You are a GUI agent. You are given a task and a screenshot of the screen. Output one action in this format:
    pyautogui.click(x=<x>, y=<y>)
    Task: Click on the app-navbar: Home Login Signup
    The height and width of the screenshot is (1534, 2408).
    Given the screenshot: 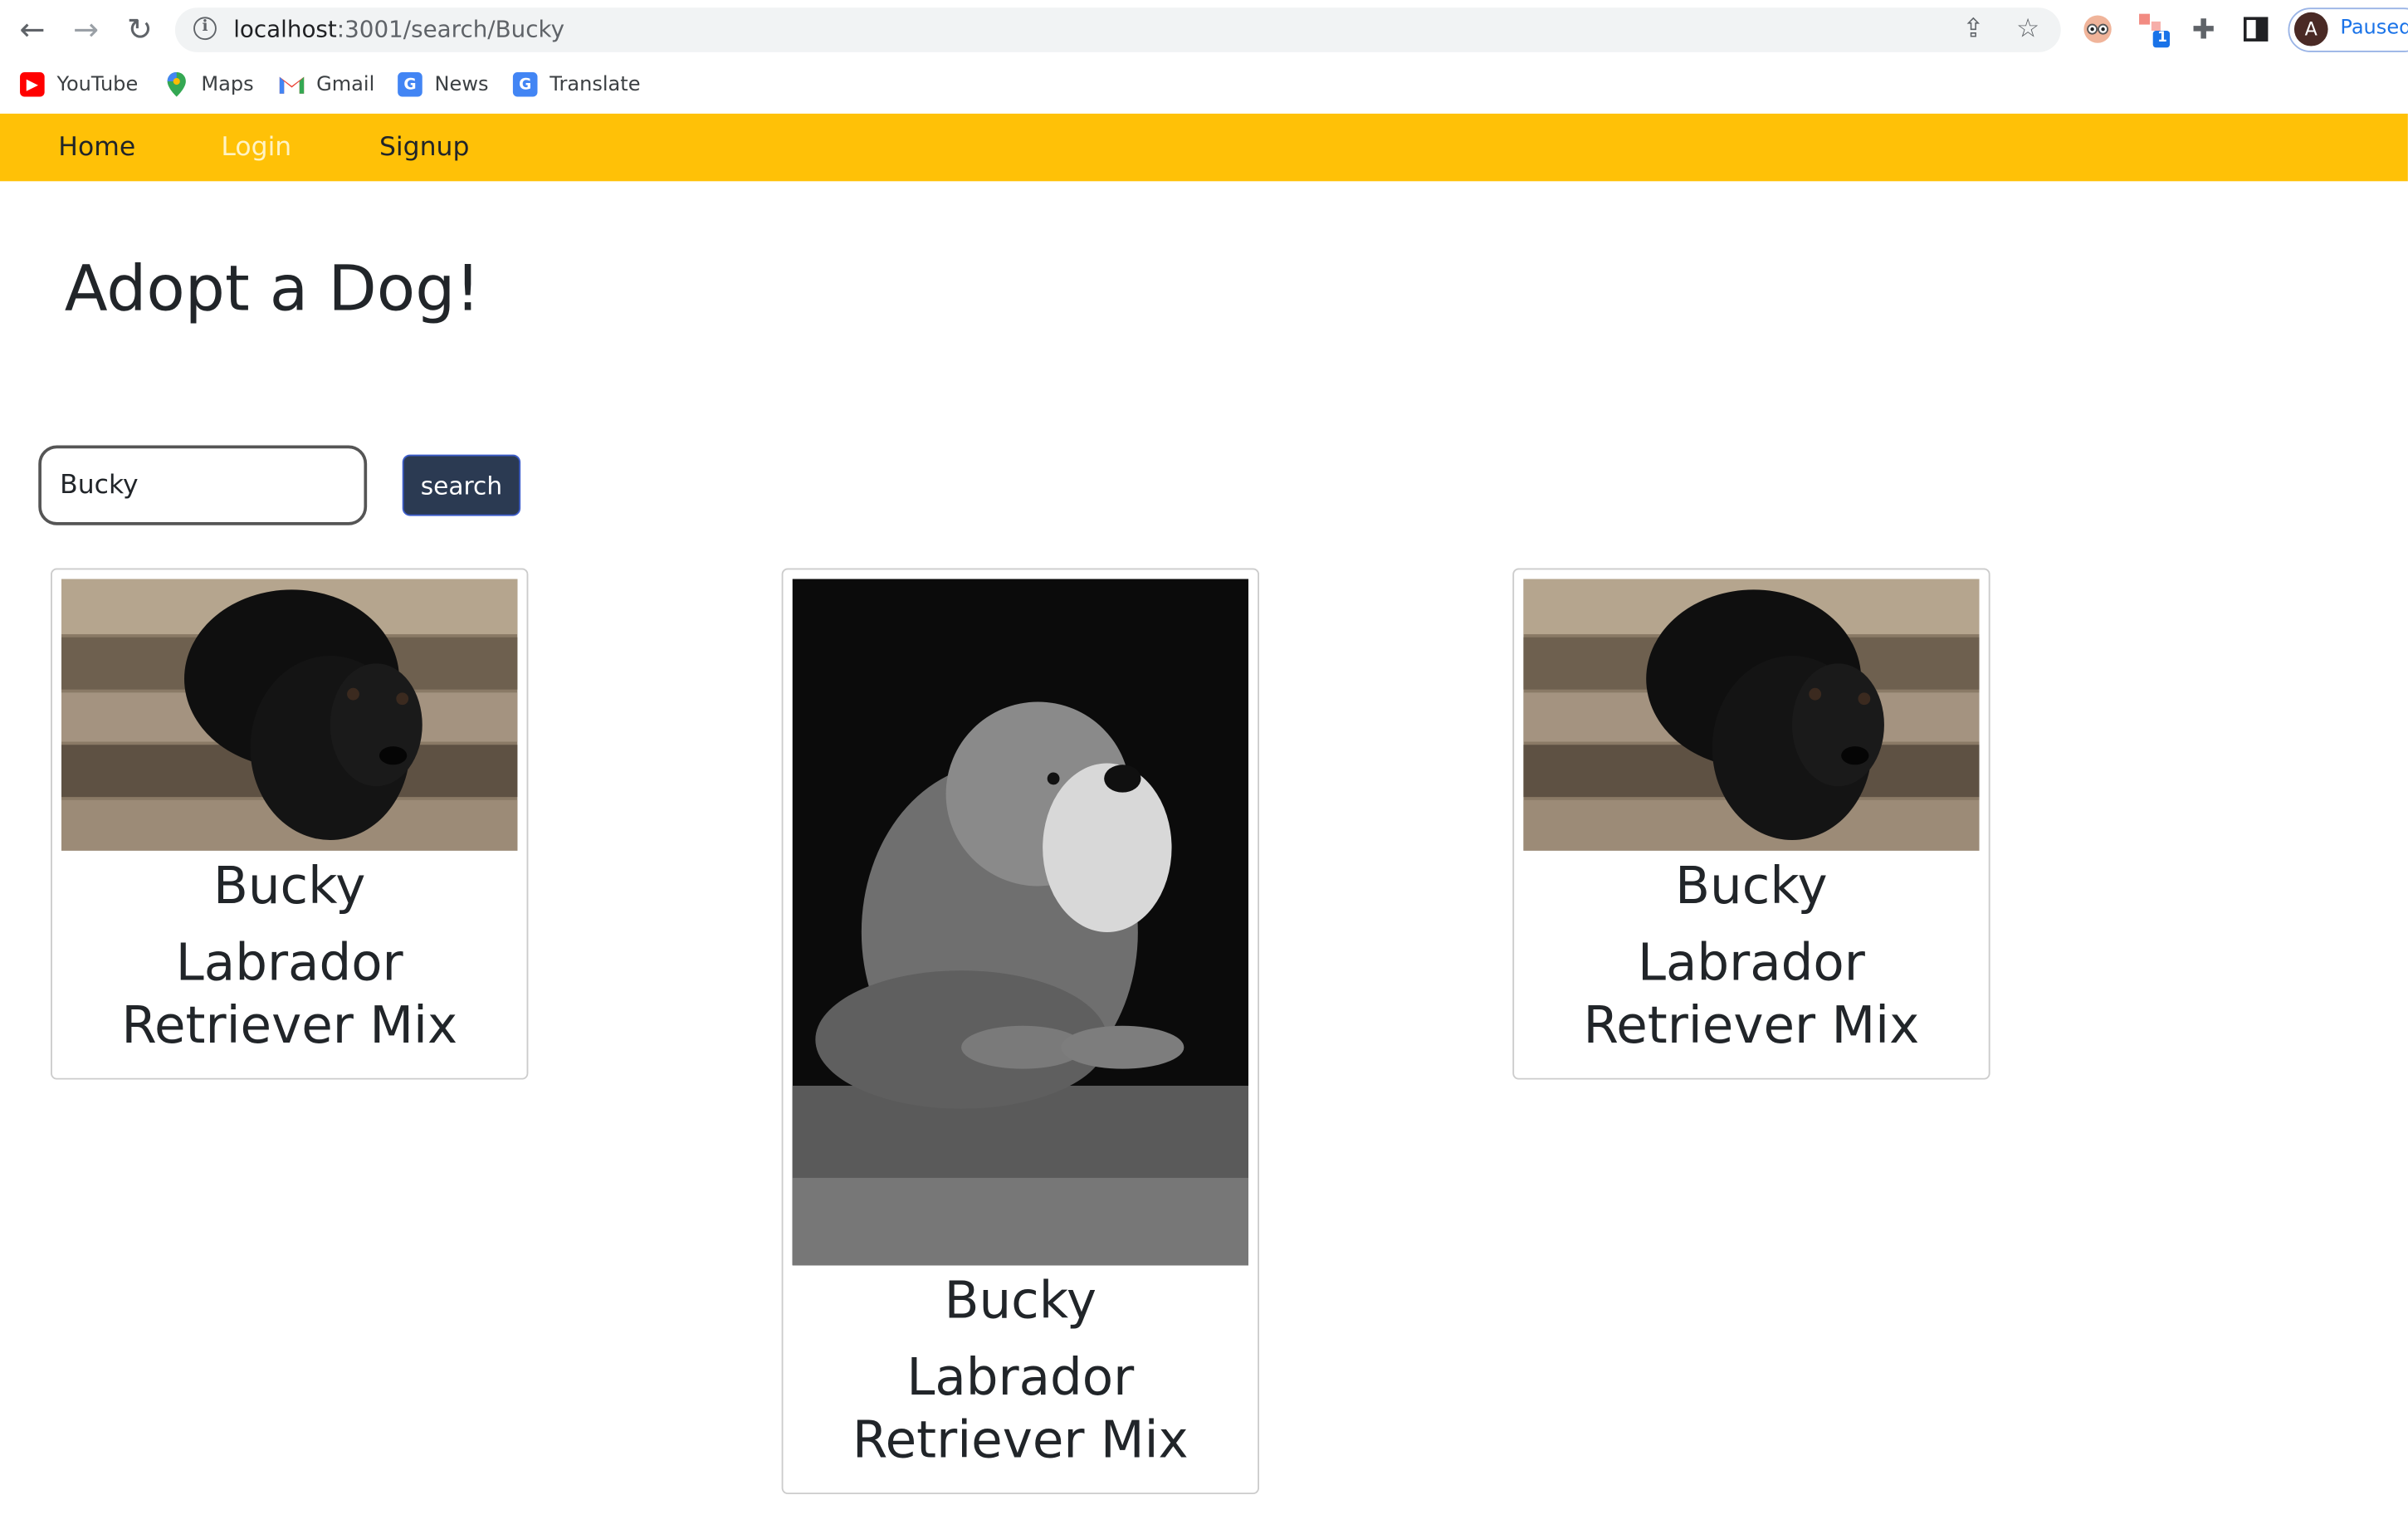 What is the action you would take?
    pyautogui.click(x=1204, y=147)
    